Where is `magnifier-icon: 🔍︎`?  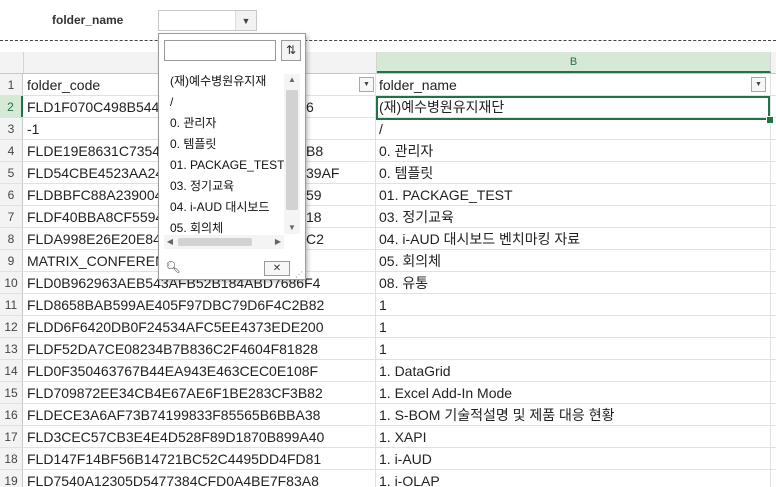
magnifier-icon: 🔍︎ is located at coordinates (173, 267).